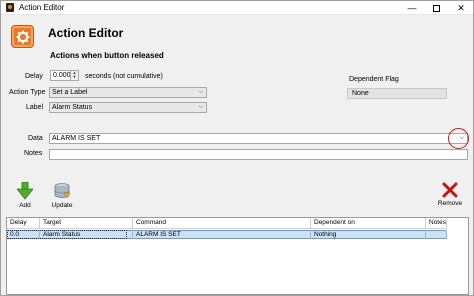 The width and height of the screenshot is (474, 296). I want to click on close-button: ✕, so click(461, 8).